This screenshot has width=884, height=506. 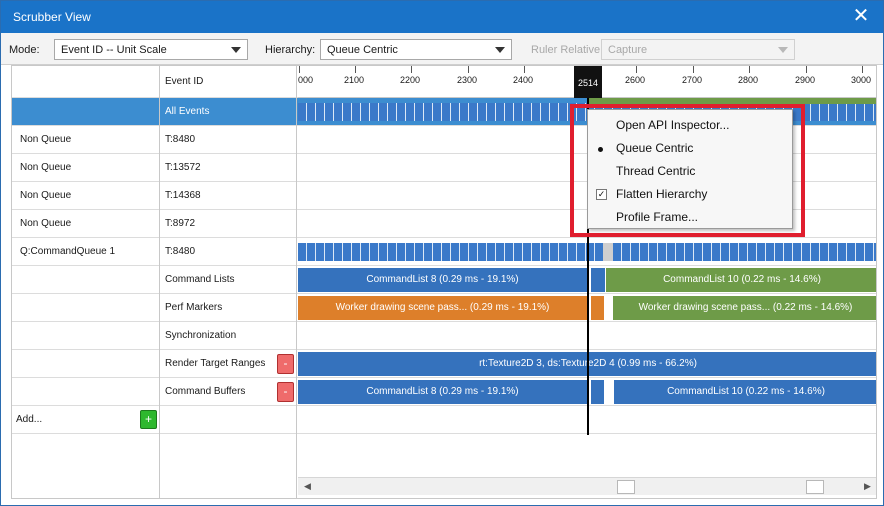 I want to click on command-buffer-bar, so click(x=597, y=392).